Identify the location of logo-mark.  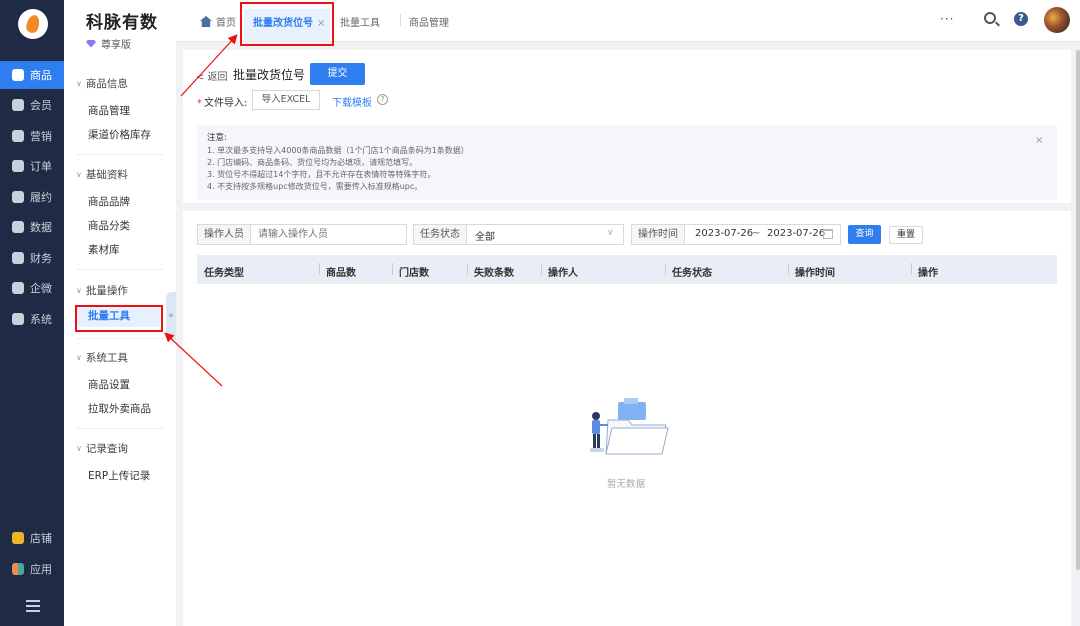
(33, 24).